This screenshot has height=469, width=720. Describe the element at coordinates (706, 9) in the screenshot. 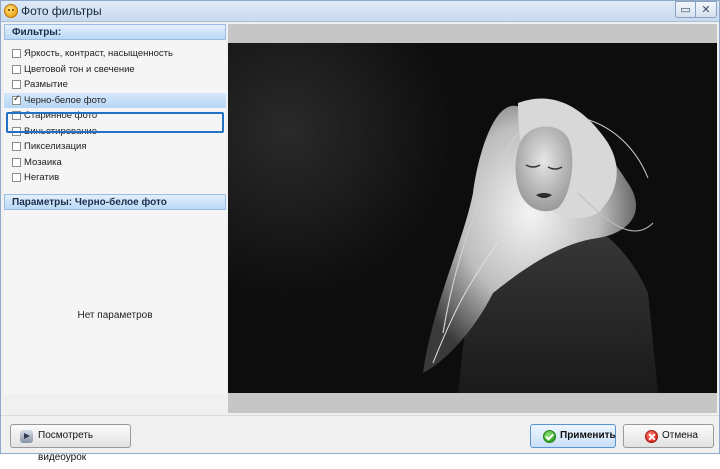

I see `close-button: ✕` at that location.